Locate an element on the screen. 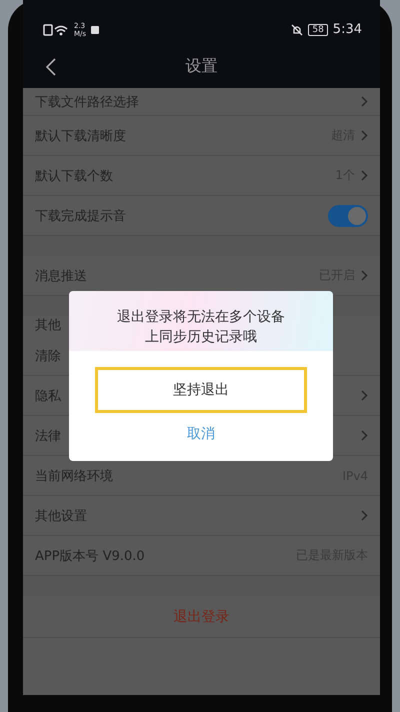 Image resolution: width=400 pixels, height=712 pixels. clock: 5:34 is located at coordinates (347, 29).